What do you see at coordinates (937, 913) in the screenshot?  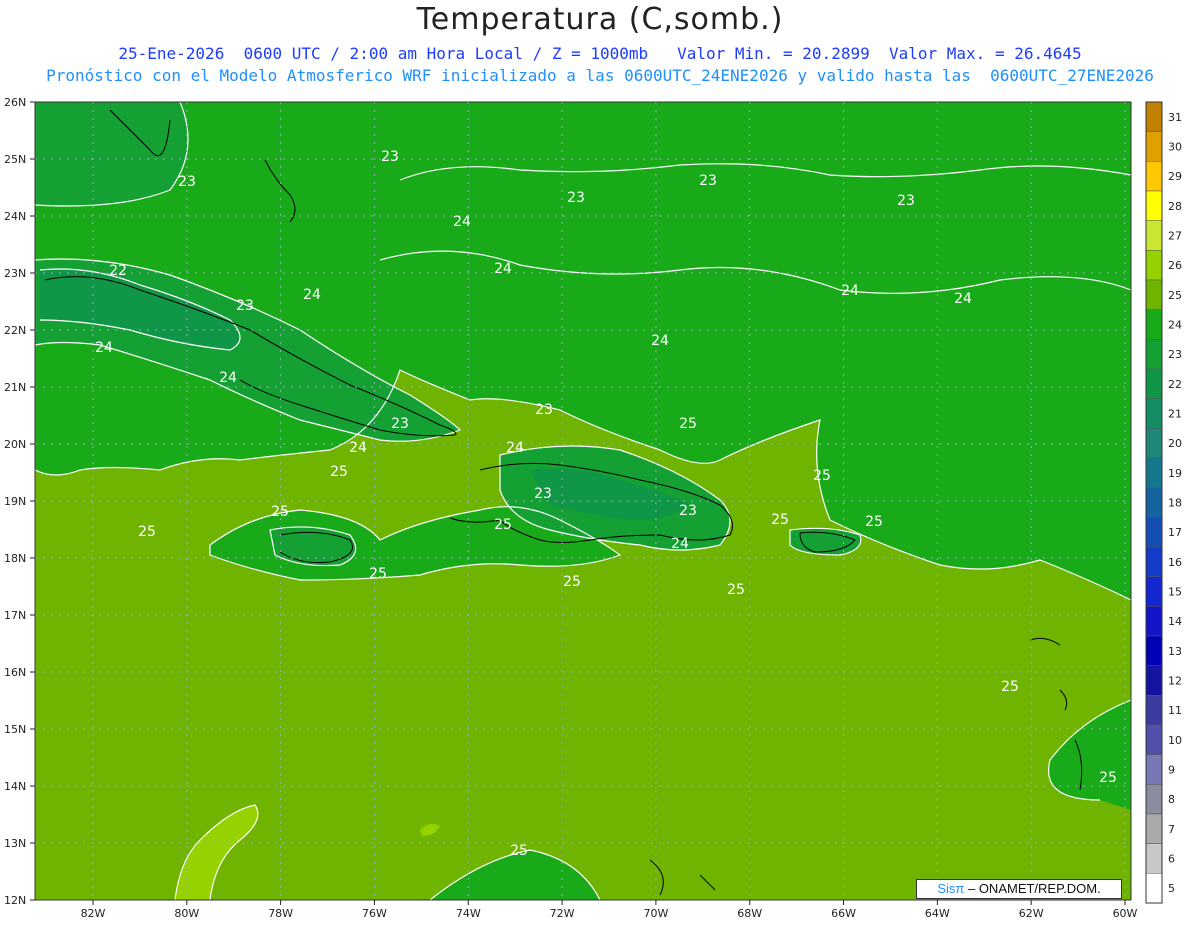 I see `lon-tick-label: 64W` at bounding box center [937, 913].